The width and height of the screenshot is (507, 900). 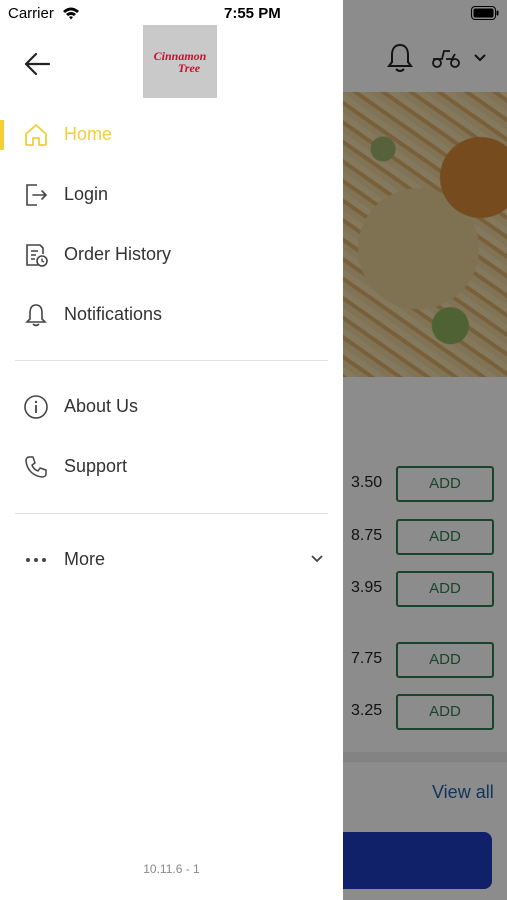 What do you see at coordinates (37, 195) in the screenshot?
I see `login-icon` at bounding box center [37, 195].